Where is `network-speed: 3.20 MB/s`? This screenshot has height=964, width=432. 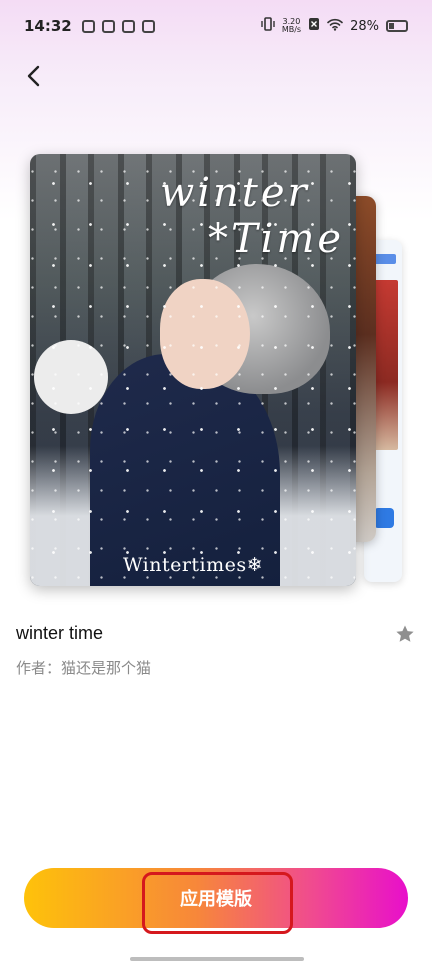 network-speed: 3.20 MB/s is located at coordinates (291, 25).